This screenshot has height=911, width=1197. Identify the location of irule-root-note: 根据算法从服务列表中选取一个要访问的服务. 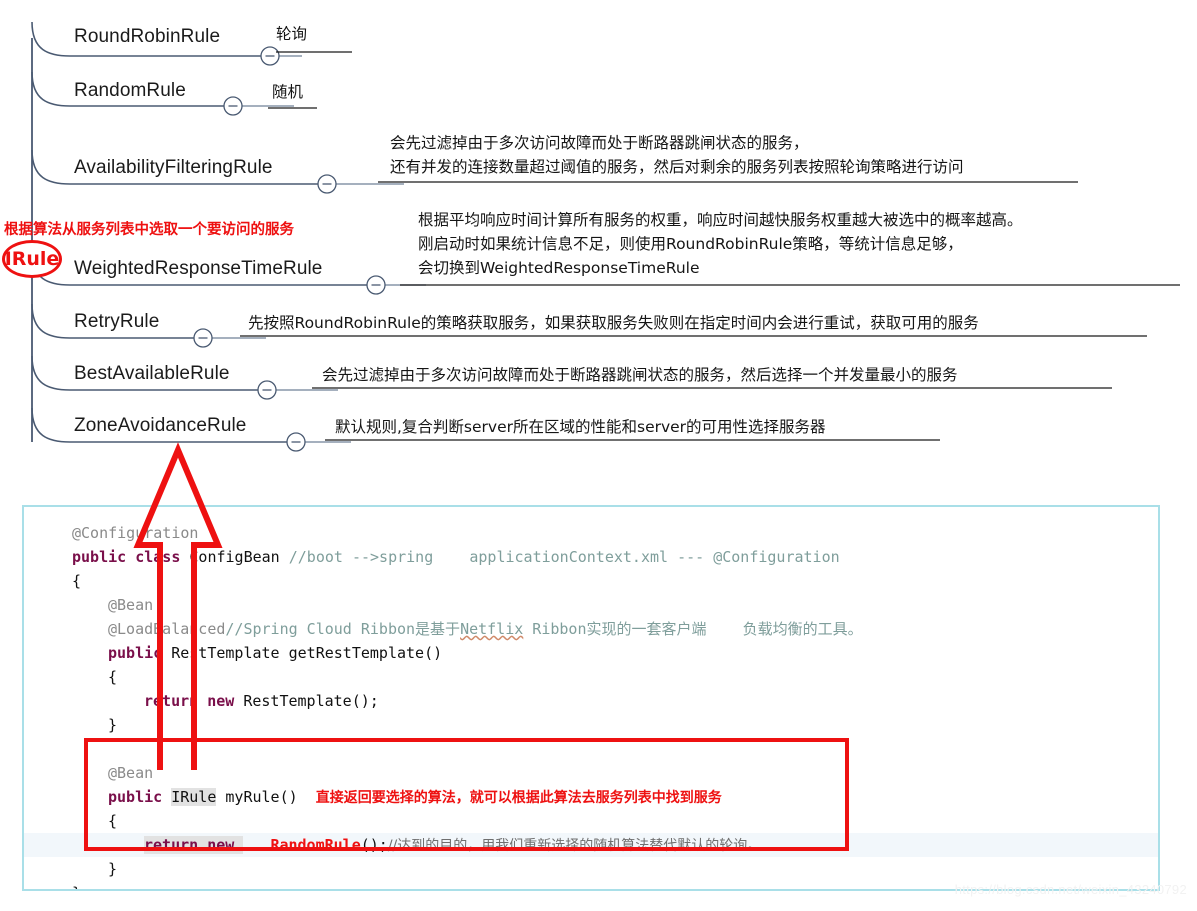
(149, 230).